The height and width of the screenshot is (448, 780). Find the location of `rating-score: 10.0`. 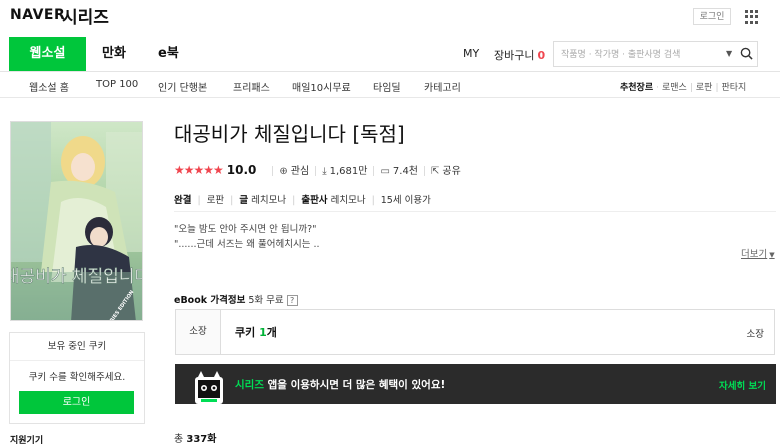

rating-score: 10.0 is located at coordinates (241, 170).